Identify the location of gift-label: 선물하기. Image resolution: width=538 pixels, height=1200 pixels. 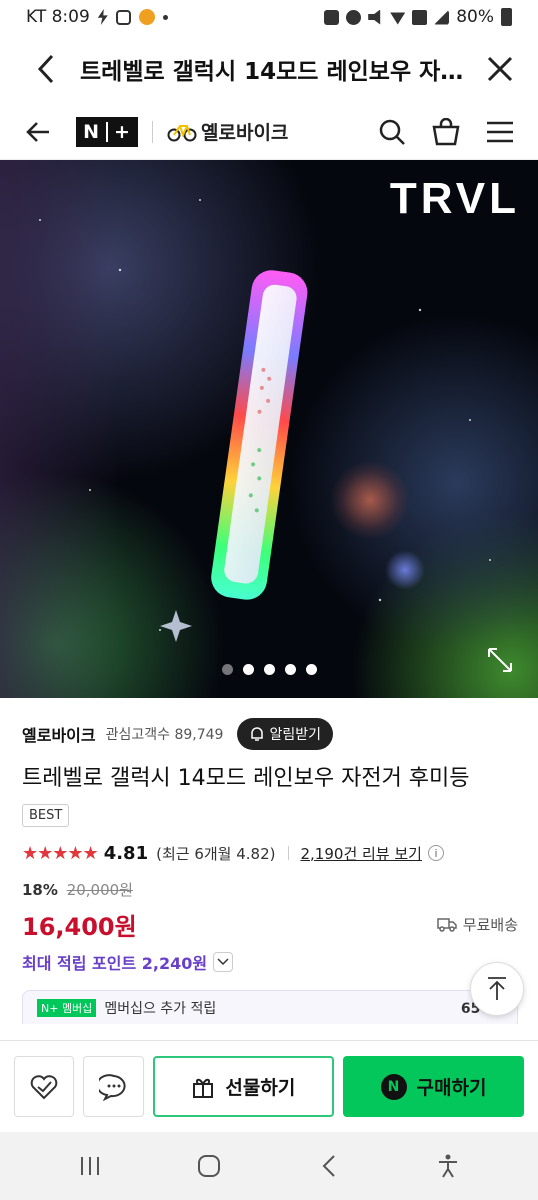
(260, 1088).